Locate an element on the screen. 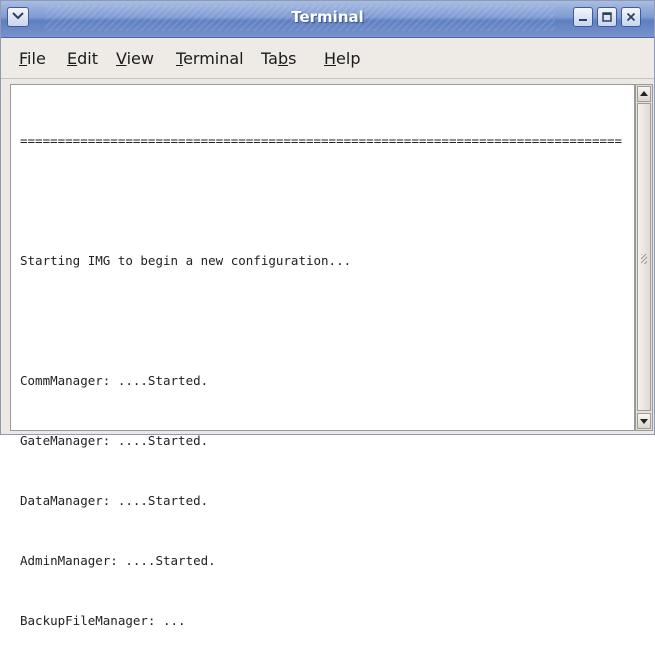 The height and width of the screenshot is (671, 655). menu-bar: File Edit View Terminal Tabs Help is located at coordinates (327, 58).